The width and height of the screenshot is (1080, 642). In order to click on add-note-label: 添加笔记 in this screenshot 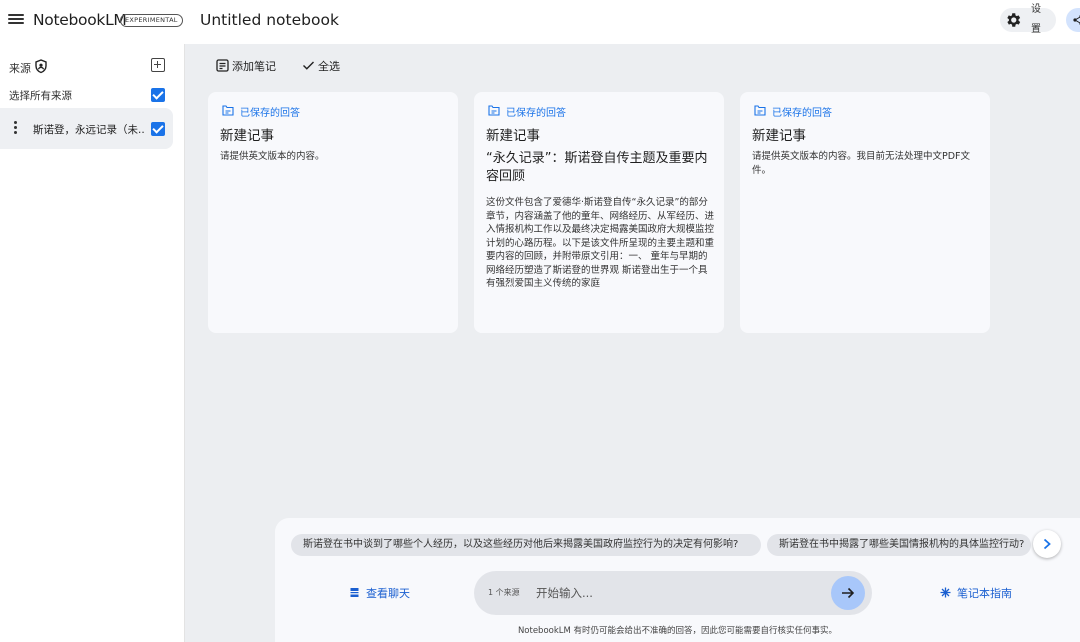, I will do `click(254, 66)`.